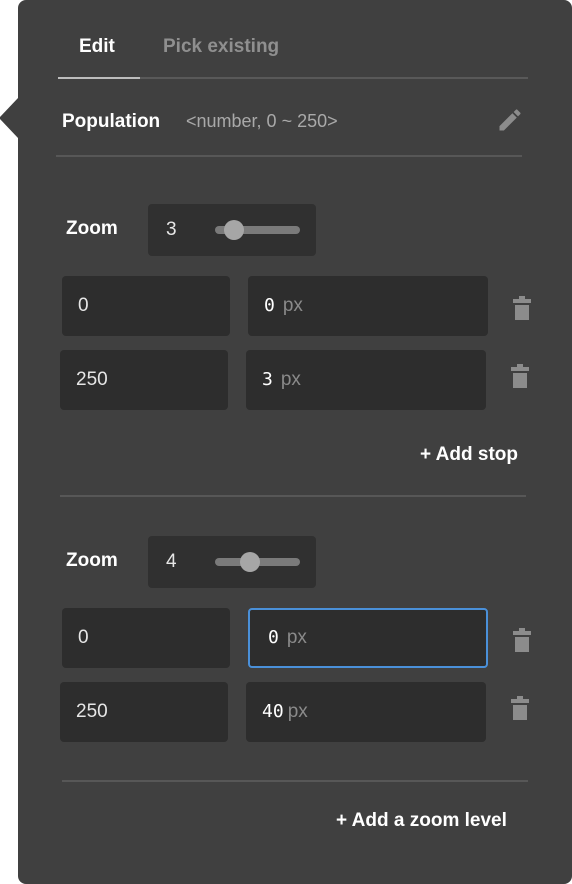 The height and width of the screenshot is (884, 572). Describe the element at coordinates (421, 821) in the screenshot. I see `add-zoom-level-button: + Add a zoom level` at that location.